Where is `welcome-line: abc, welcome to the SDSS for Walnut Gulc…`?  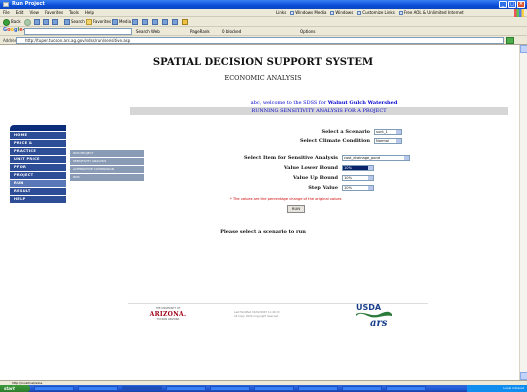
welcome-line: abc, welcome to the SDSS for Walnut Gulc… is located at coordinates (324, 103).